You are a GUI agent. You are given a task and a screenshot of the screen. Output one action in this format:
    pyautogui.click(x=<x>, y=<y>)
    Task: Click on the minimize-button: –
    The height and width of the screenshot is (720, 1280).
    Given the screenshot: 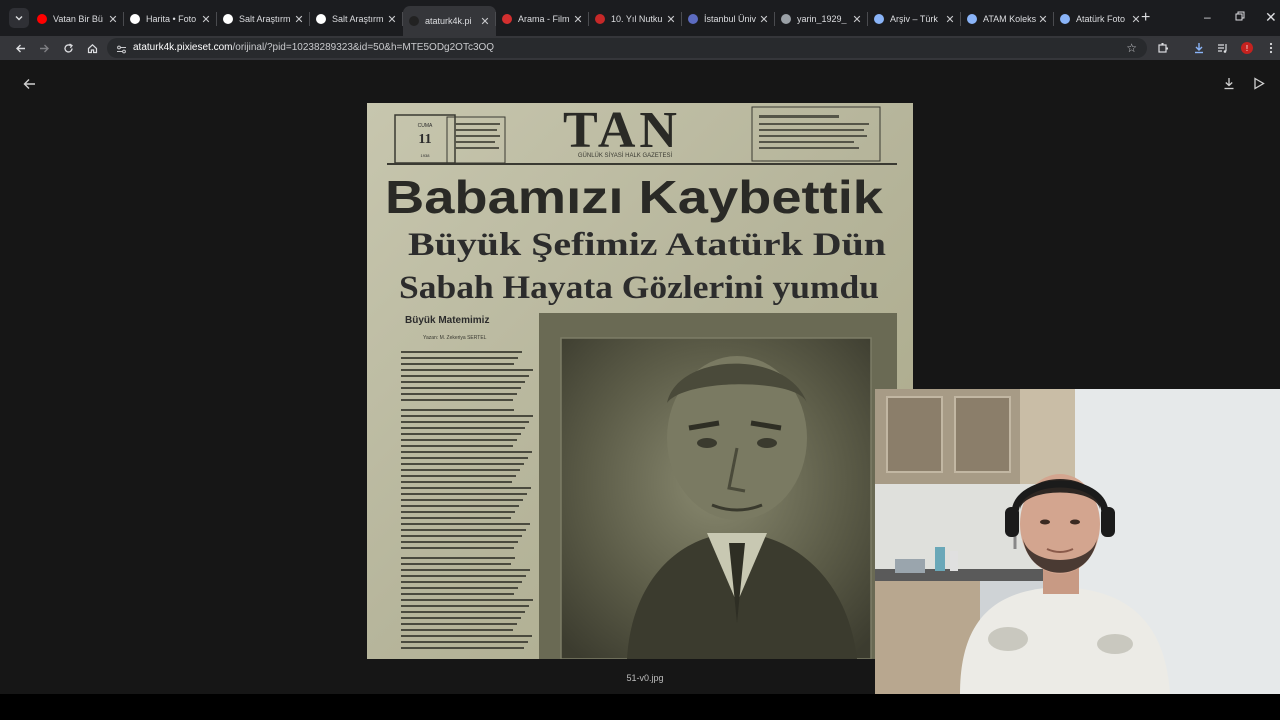 What is the action you would take?
    pyautogui.click(x=1207, y=17)
    